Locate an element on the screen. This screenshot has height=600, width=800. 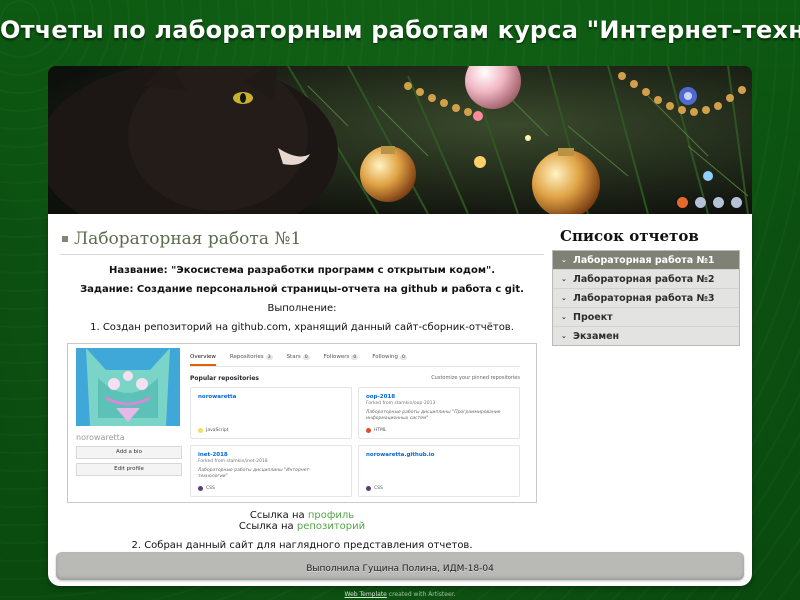
sidebar-item-lab-1: ⌄ Лабораторная работа №1 is located at coordinates (646, 260).